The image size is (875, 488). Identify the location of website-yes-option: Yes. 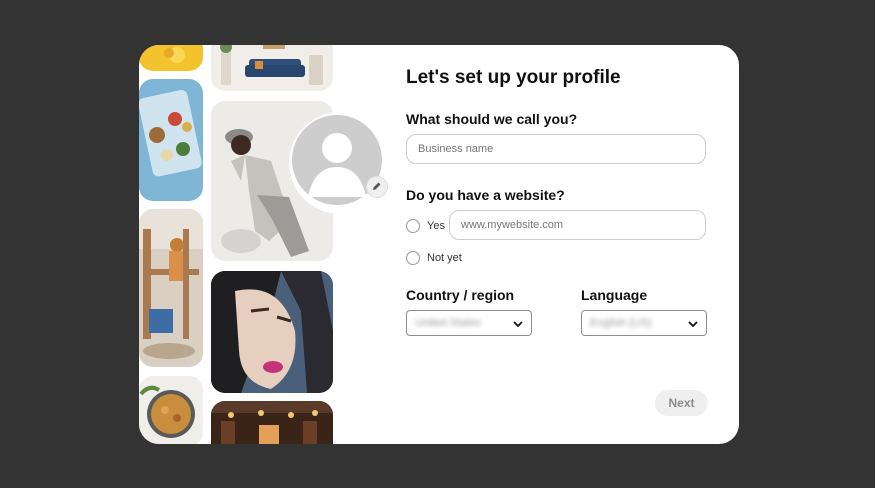
(425, 226).